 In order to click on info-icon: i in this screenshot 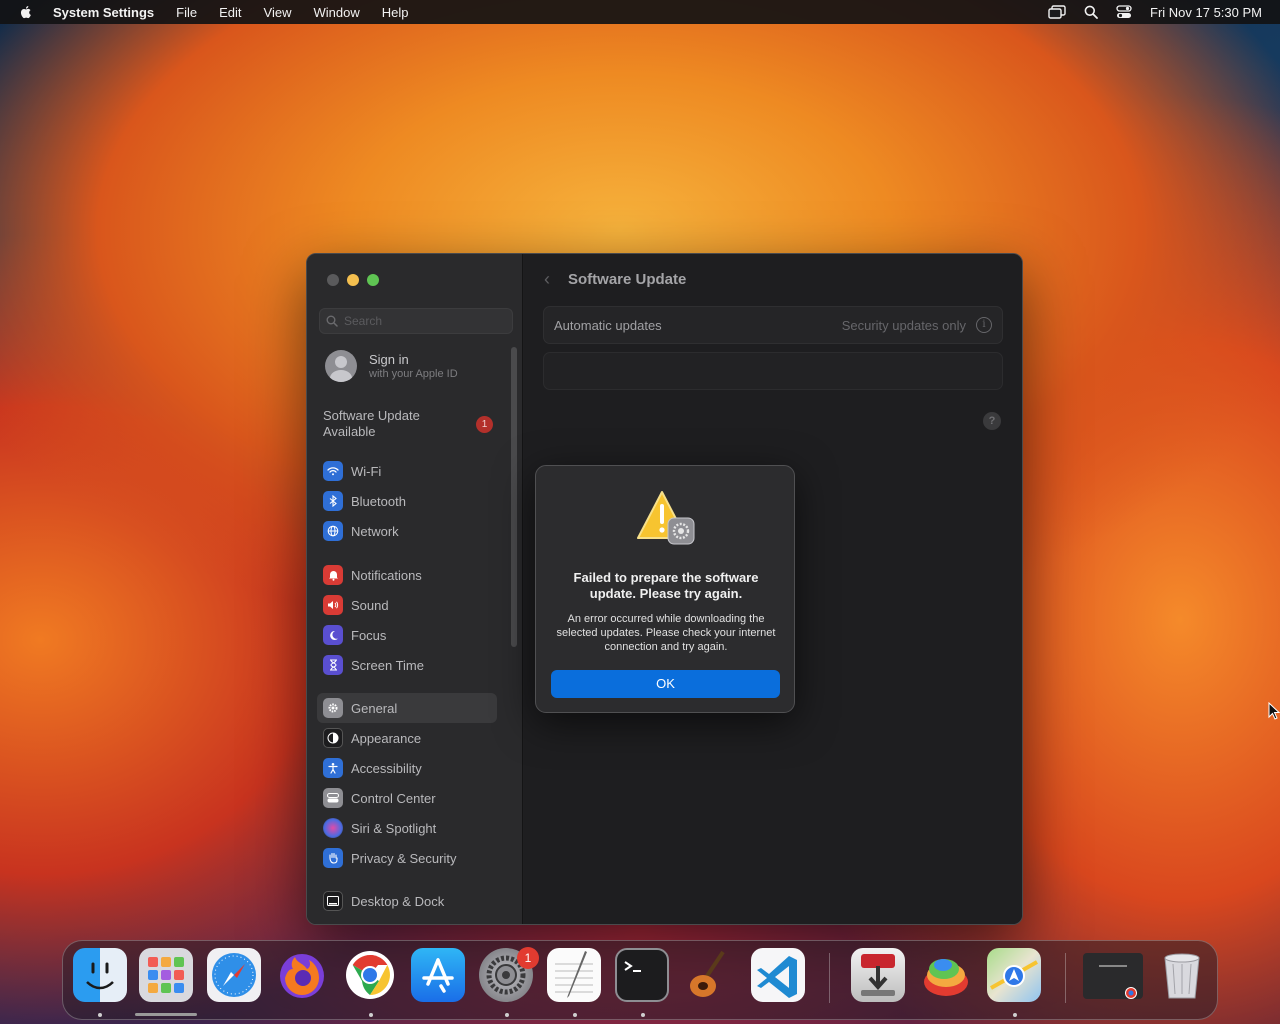, I will do `click(984, 325)`.